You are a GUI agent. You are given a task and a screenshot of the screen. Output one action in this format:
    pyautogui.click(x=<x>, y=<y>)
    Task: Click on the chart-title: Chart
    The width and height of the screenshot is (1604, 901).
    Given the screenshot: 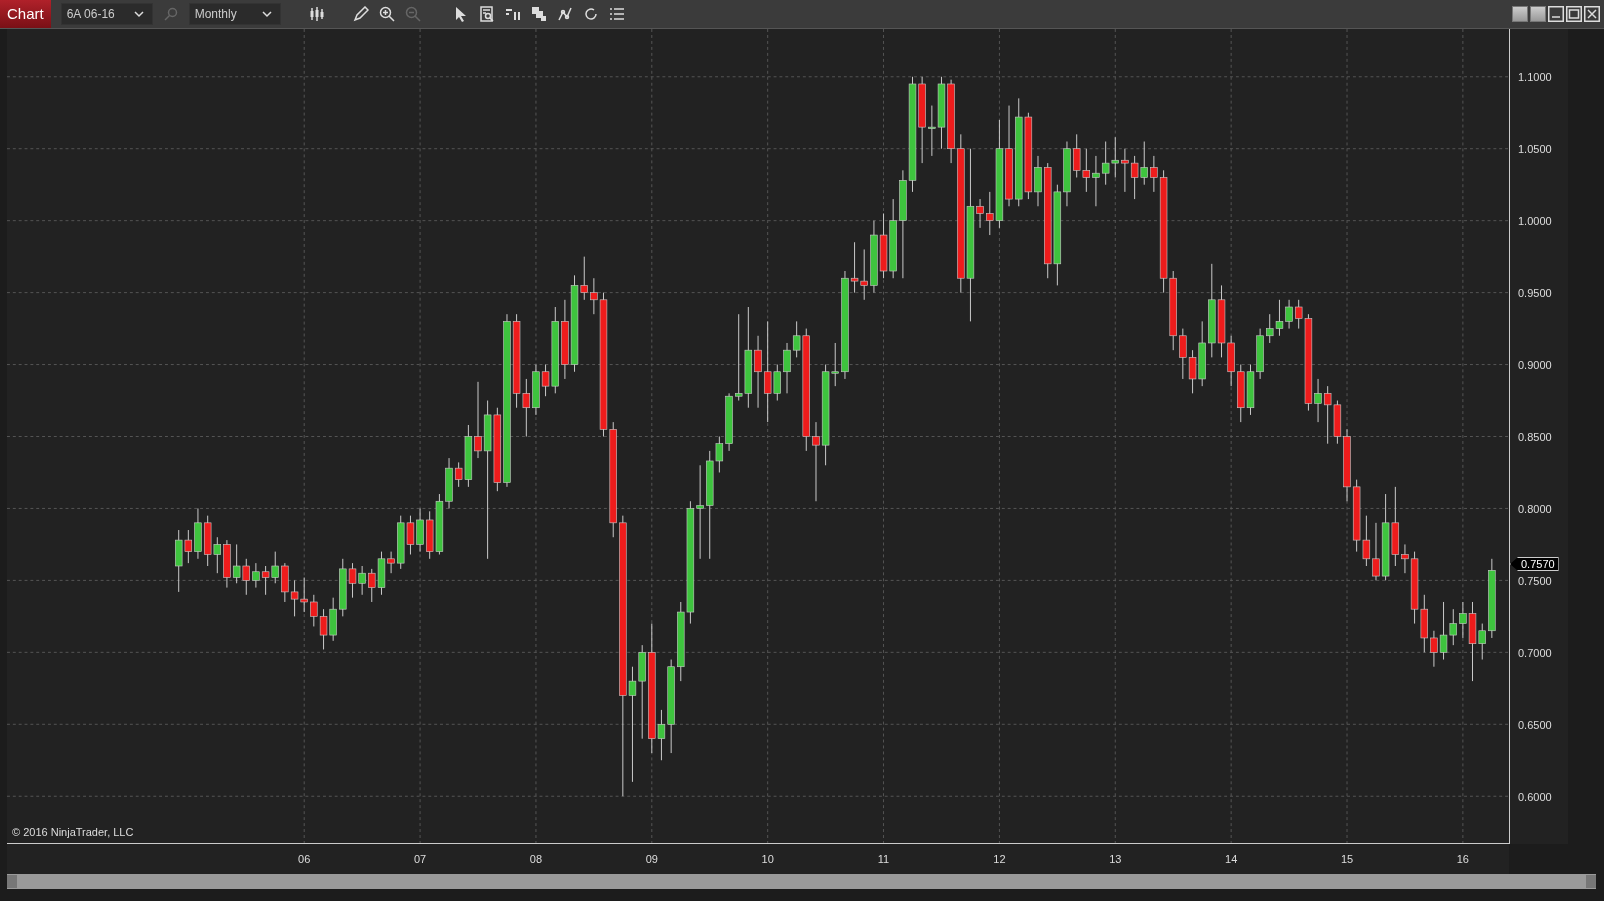 What is the action you would take?
    pyautogui.click(x=25, y=14)
    